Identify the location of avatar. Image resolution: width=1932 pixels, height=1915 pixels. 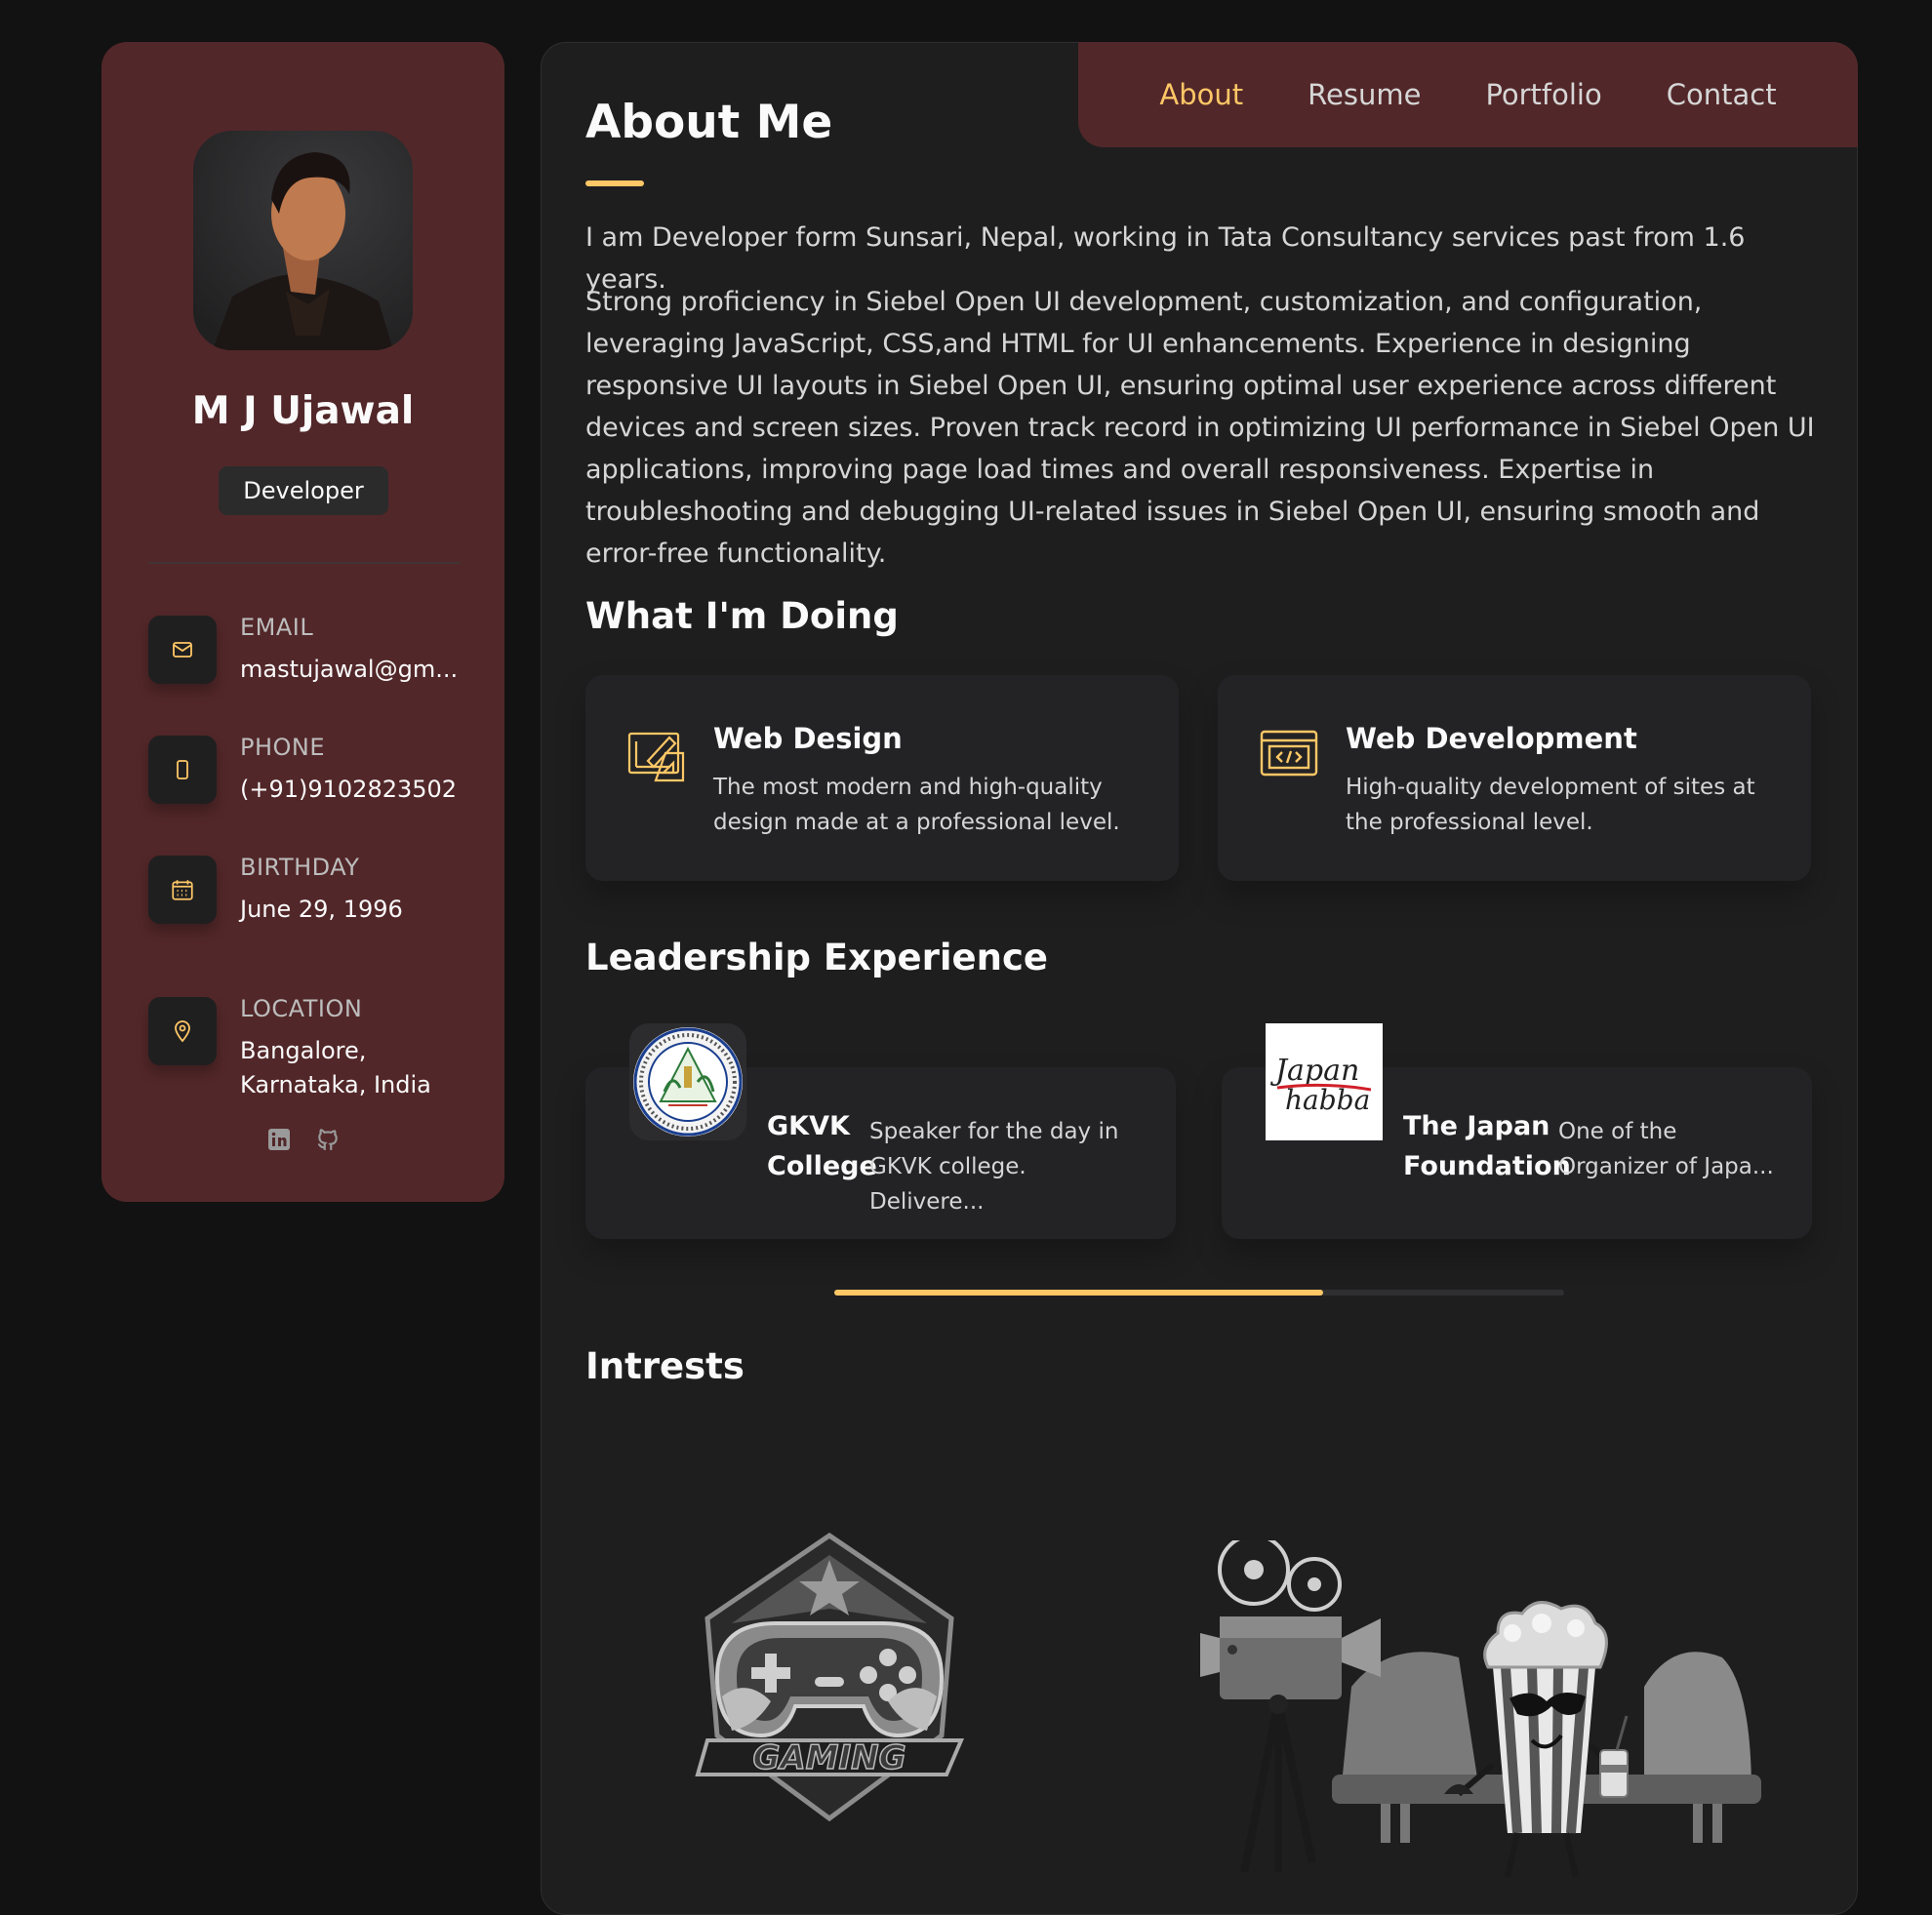
(303, 241).